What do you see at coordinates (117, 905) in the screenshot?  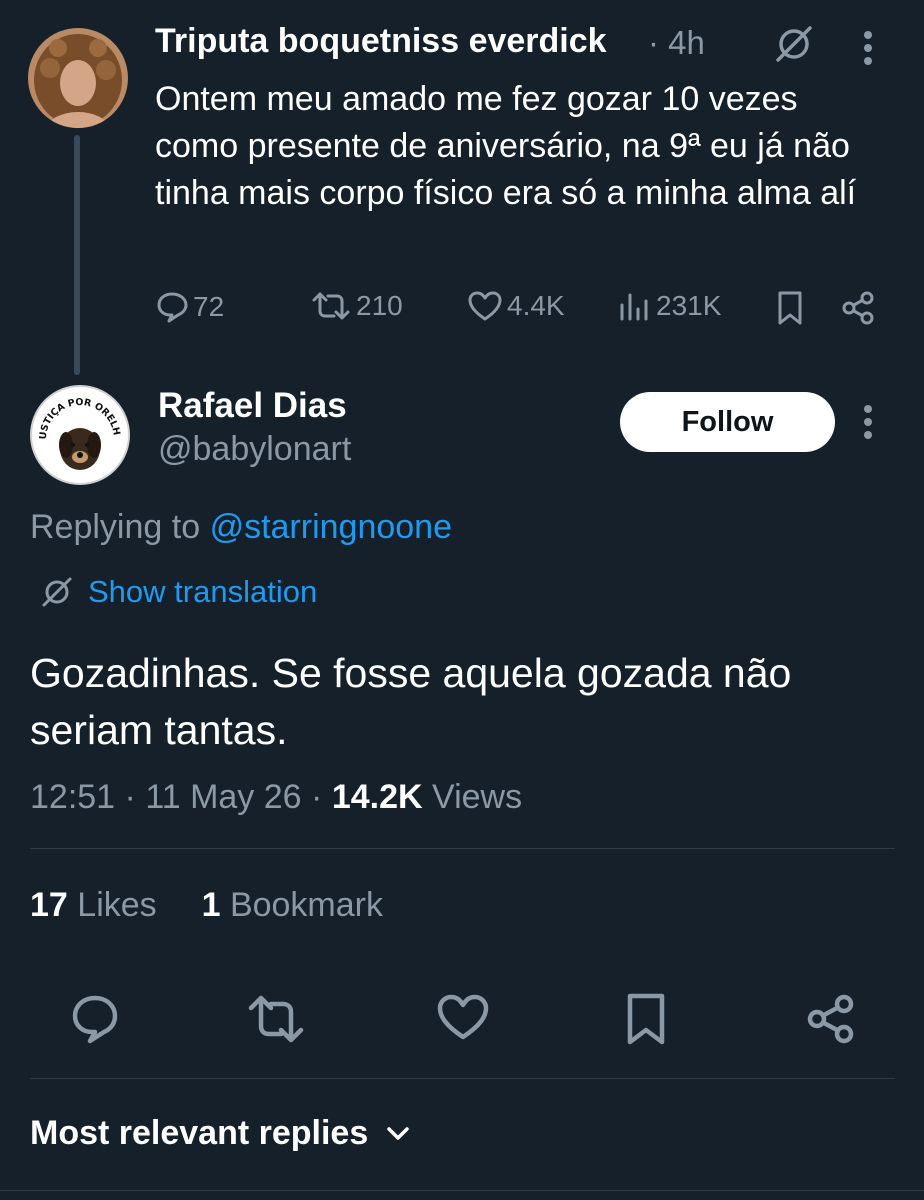 I see `likes-label: Likes` at bounding box center [117, 905].